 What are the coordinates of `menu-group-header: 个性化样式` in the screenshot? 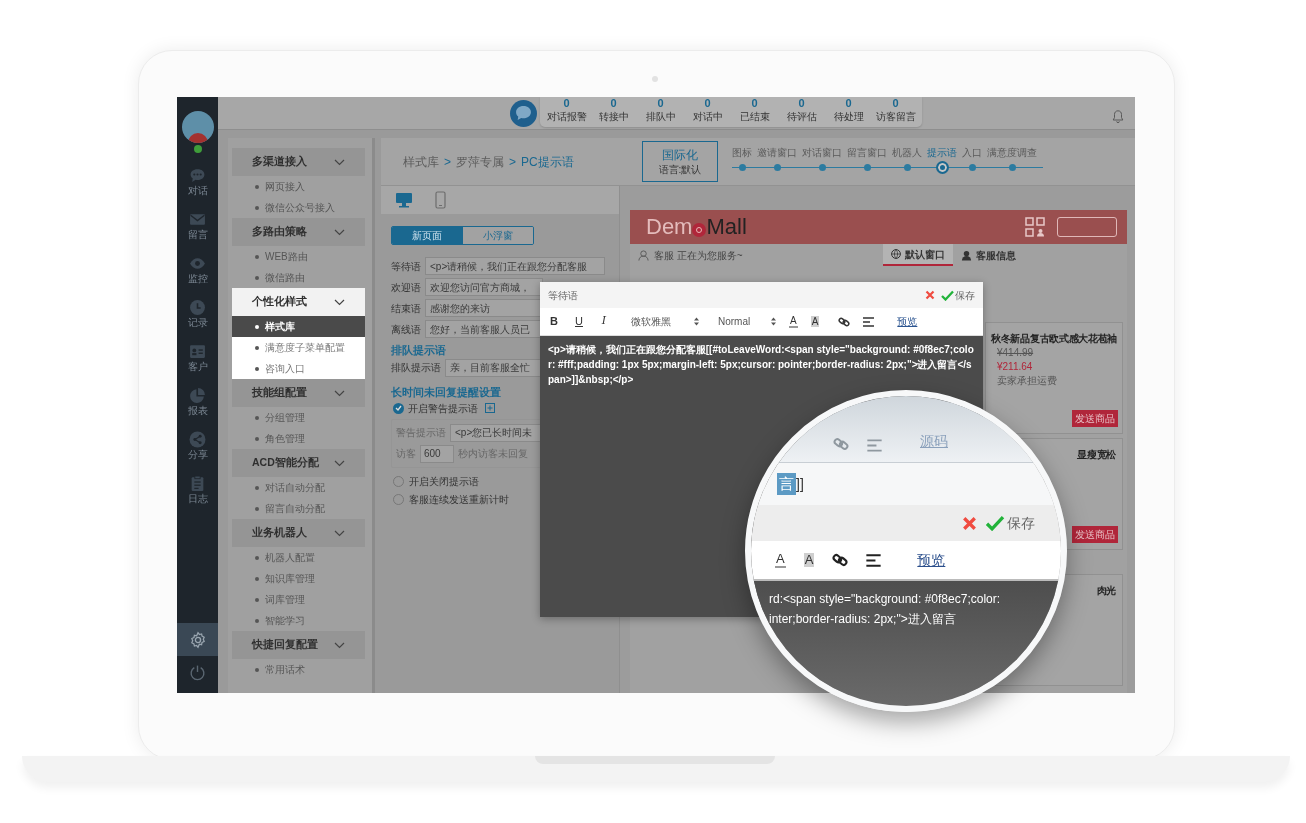 It's located at (298, 302).